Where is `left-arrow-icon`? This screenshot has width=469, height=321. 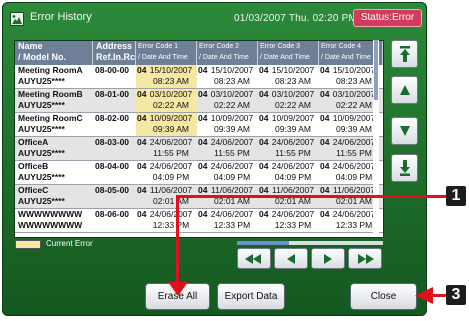
left-arrow-icon is located at coordinates (291, 258).